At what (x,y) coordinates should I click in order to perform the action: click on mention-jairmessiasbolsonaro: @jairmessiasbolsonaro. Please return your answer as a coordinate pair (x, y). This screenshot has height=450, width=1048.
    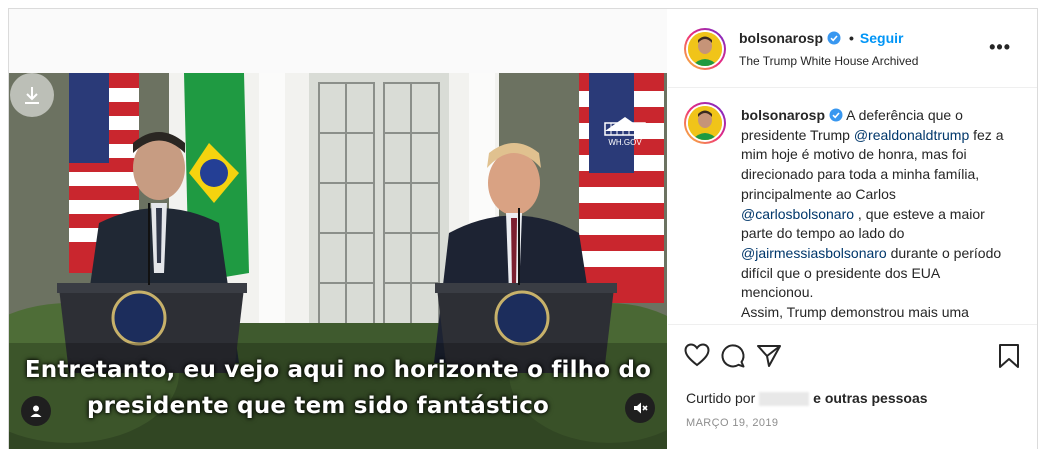
    Looking at the image, I should click on (814, 253).